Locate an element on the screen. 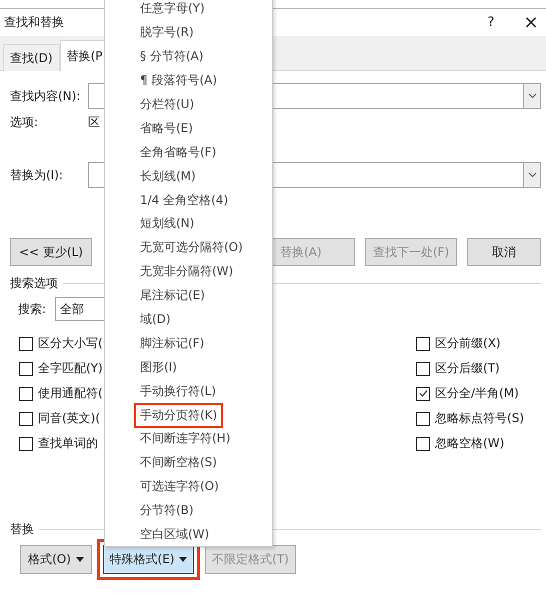 Image resolution: width=546 pixels, height=595 pixels. checkbox-label: 区分前缀(X) is located at coordinates (468, 343).